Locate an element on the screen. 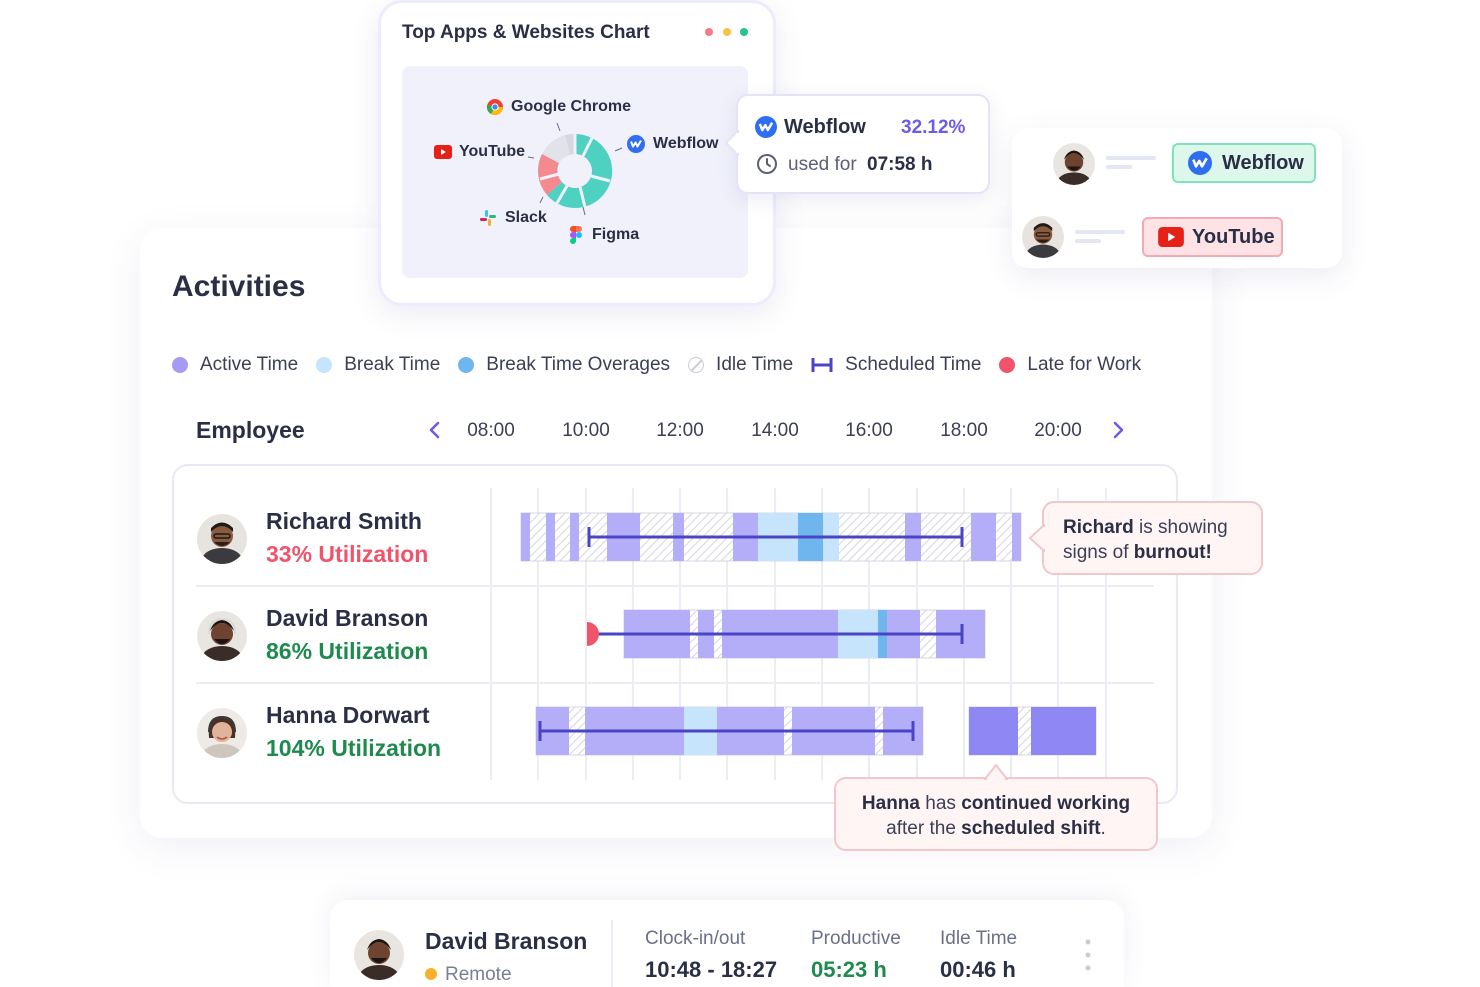  burnout-callout: Richard is showing signs of burnout! is located at coordinates (1152, 538).